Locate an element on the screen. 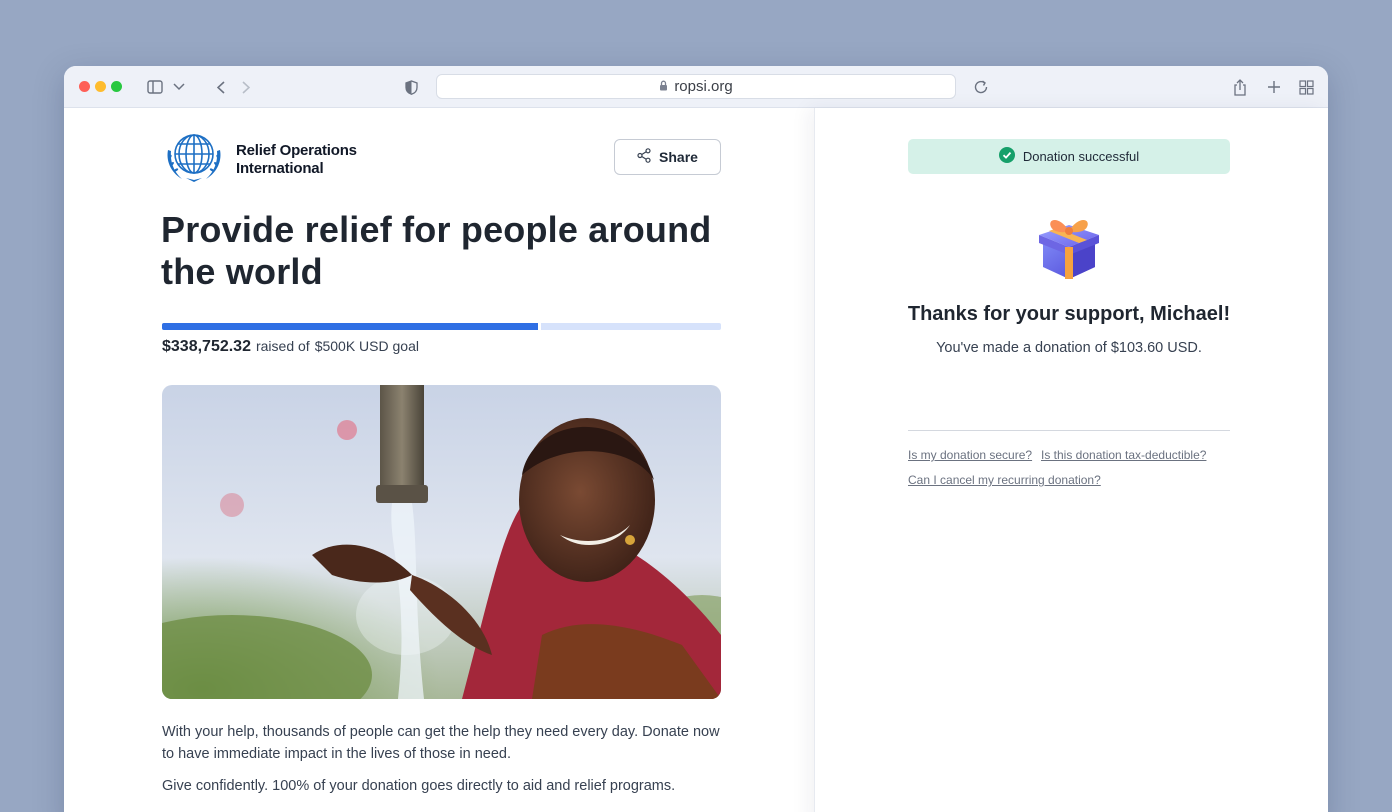 This screenshot has height=812, width=1392. org-name-line2: International is located at coordinates (280, 168).